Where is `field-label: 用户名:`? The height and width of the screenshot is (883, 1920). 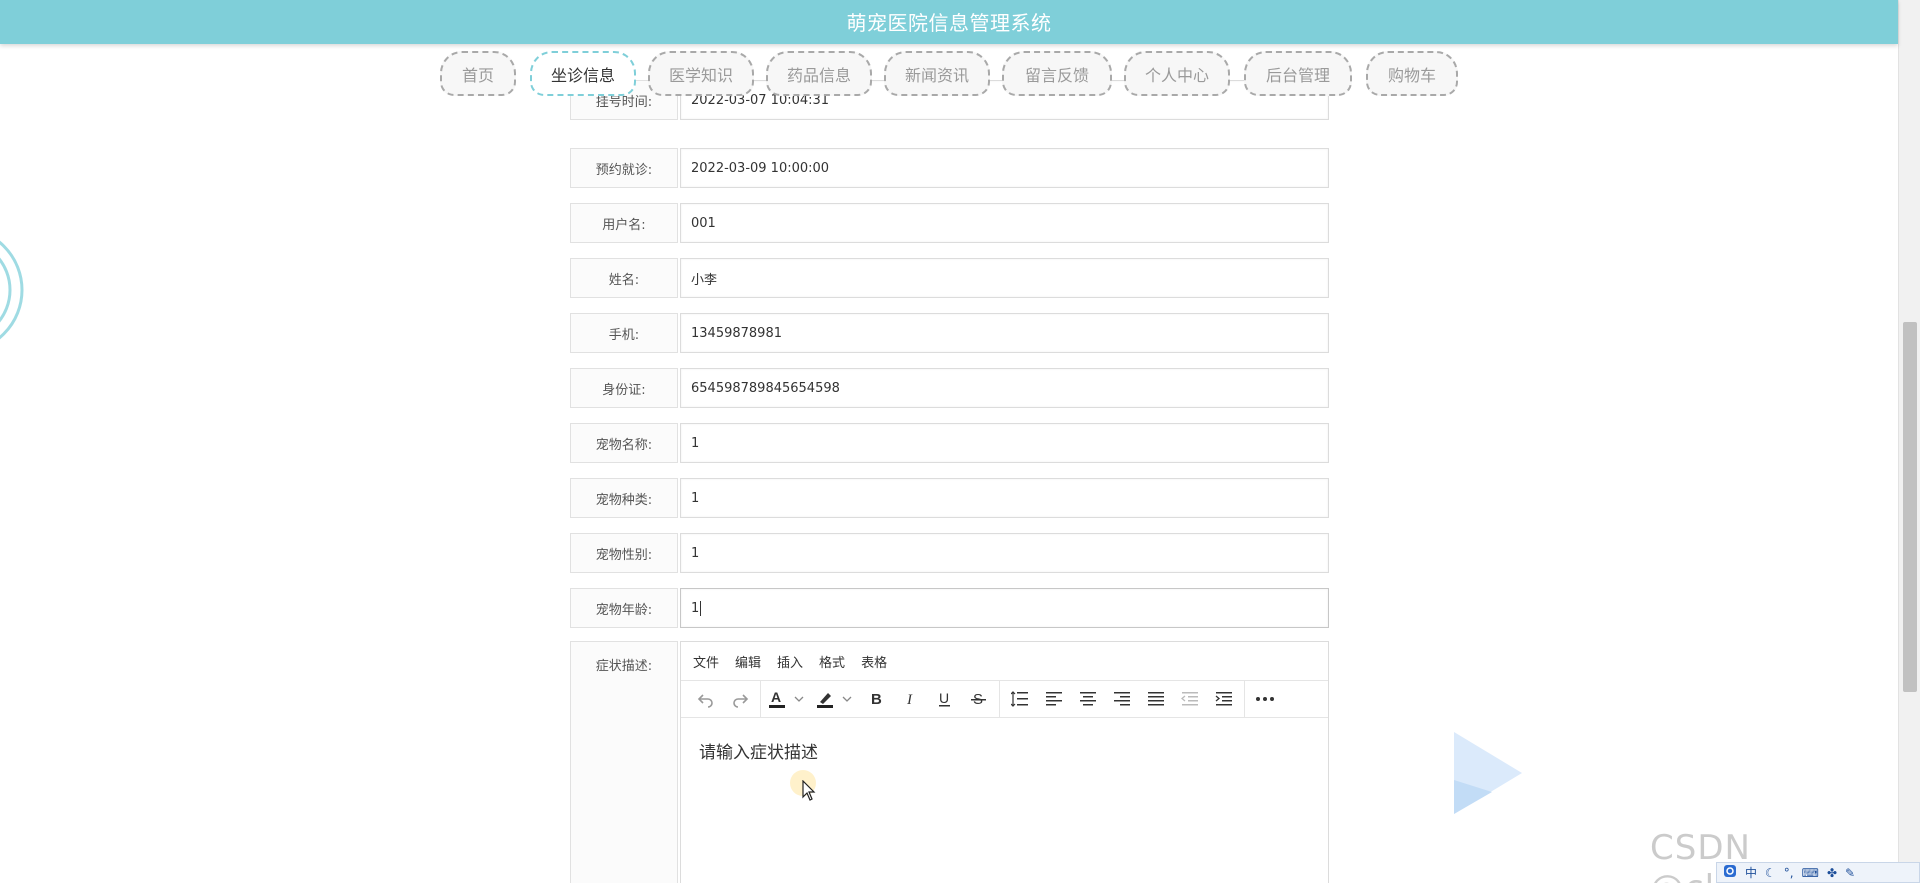 field-label: 用户名: is located at coordinates (624, 223).